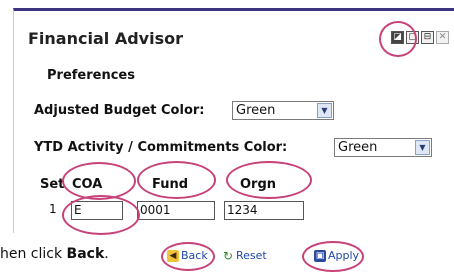 The image size is (454, 272). What do you see at coordinates (91, 75) in the screenshot?
I see `section-title: Preferences` at bounding box center [91, 75].